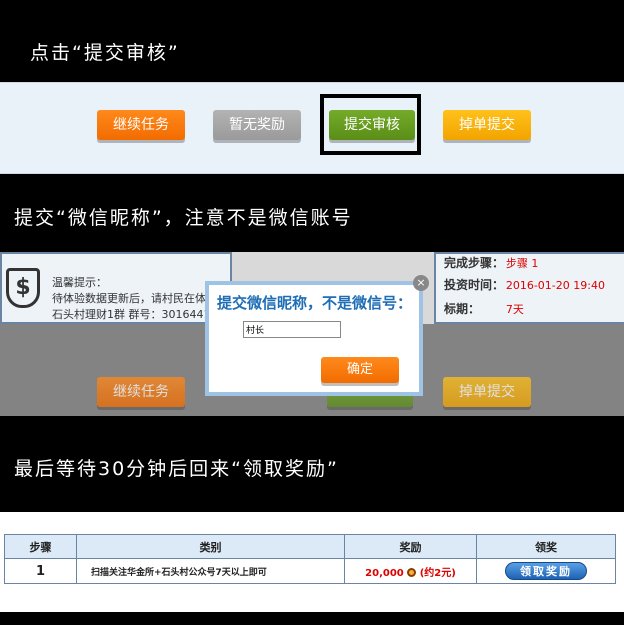 The image size is (624, 625). Describe the element at coordinates (474, 263) in the screenshot. I see `status-label: 完成步骤：` at that location.